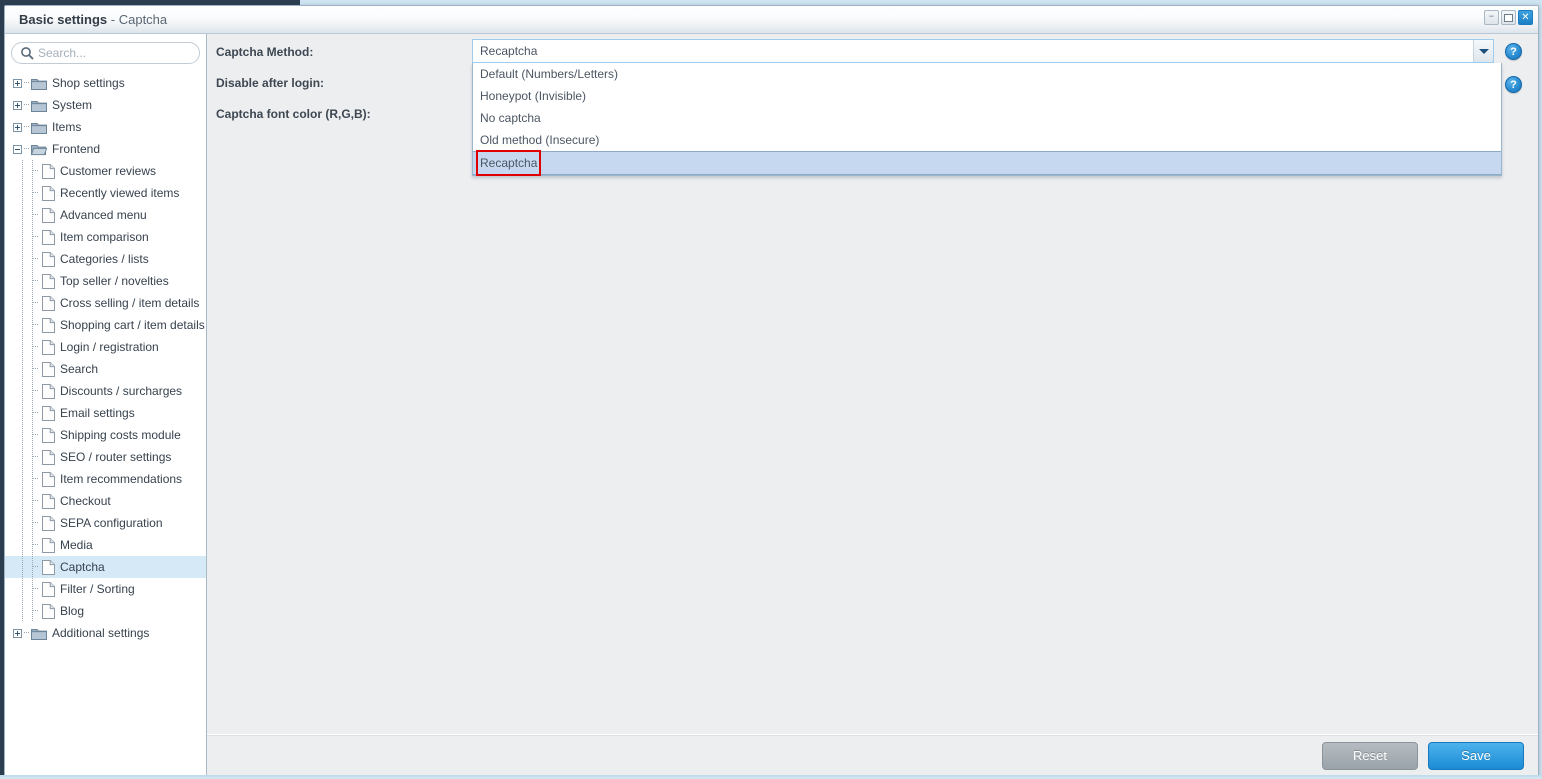 Image resolution: width=1542 pixels, height=779 pixels. What do you see at coordinates (1370, 755) in the screenshot?
I see `reset-button: Reset` at bounding box center [1370, 755].